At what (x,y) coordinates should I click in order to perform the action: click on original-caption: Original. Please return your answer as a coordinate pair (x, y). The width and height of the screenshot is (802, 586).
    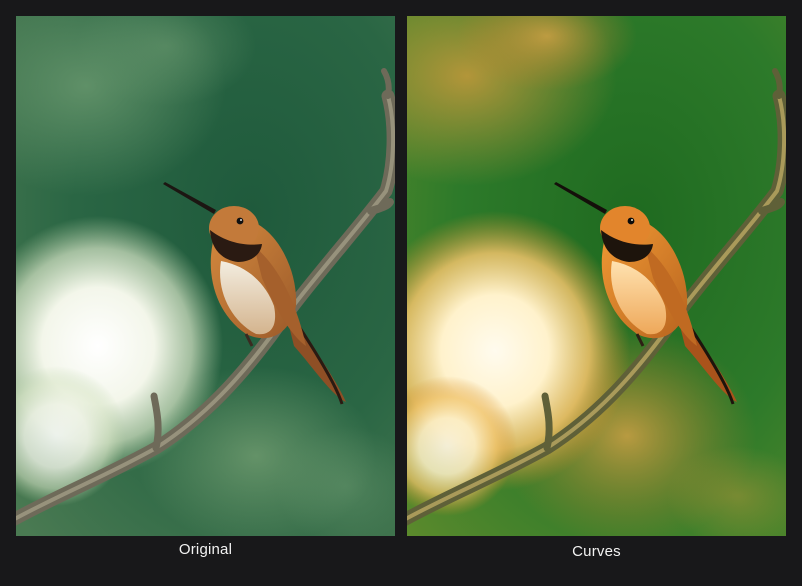
    Looking at the image, I should click on (205, 549).